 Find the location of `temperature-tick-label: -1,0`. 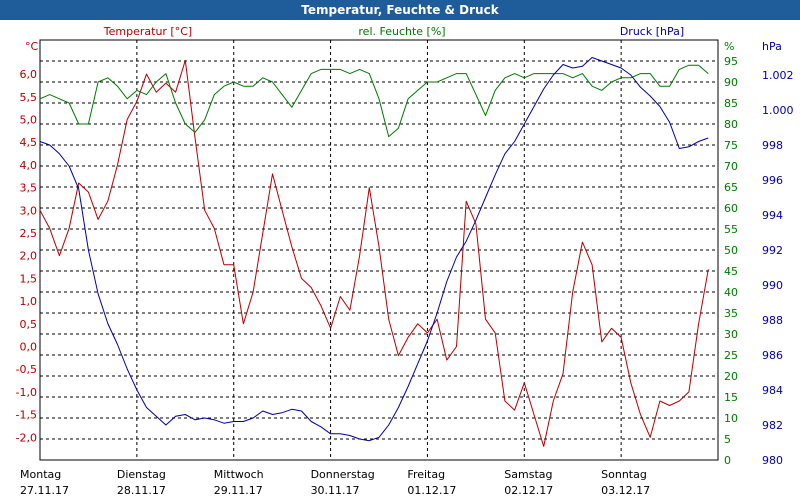

temperature-tick-label: -1,0 is located at coordinates (26, 392).